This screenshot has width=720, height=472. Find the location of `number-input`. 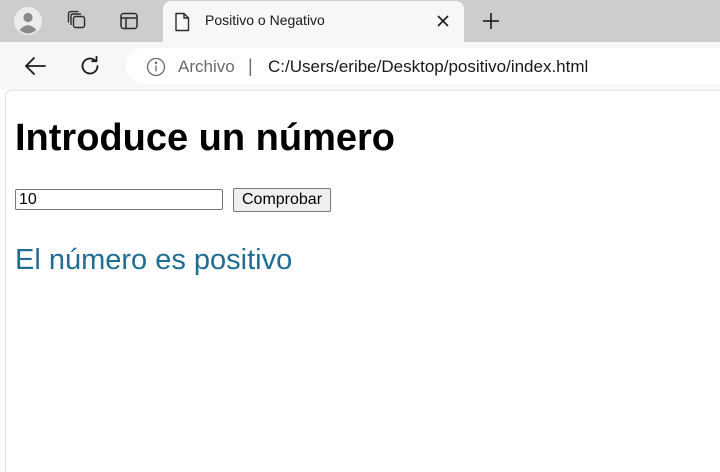

number-input is located at coordinates (119, 199).